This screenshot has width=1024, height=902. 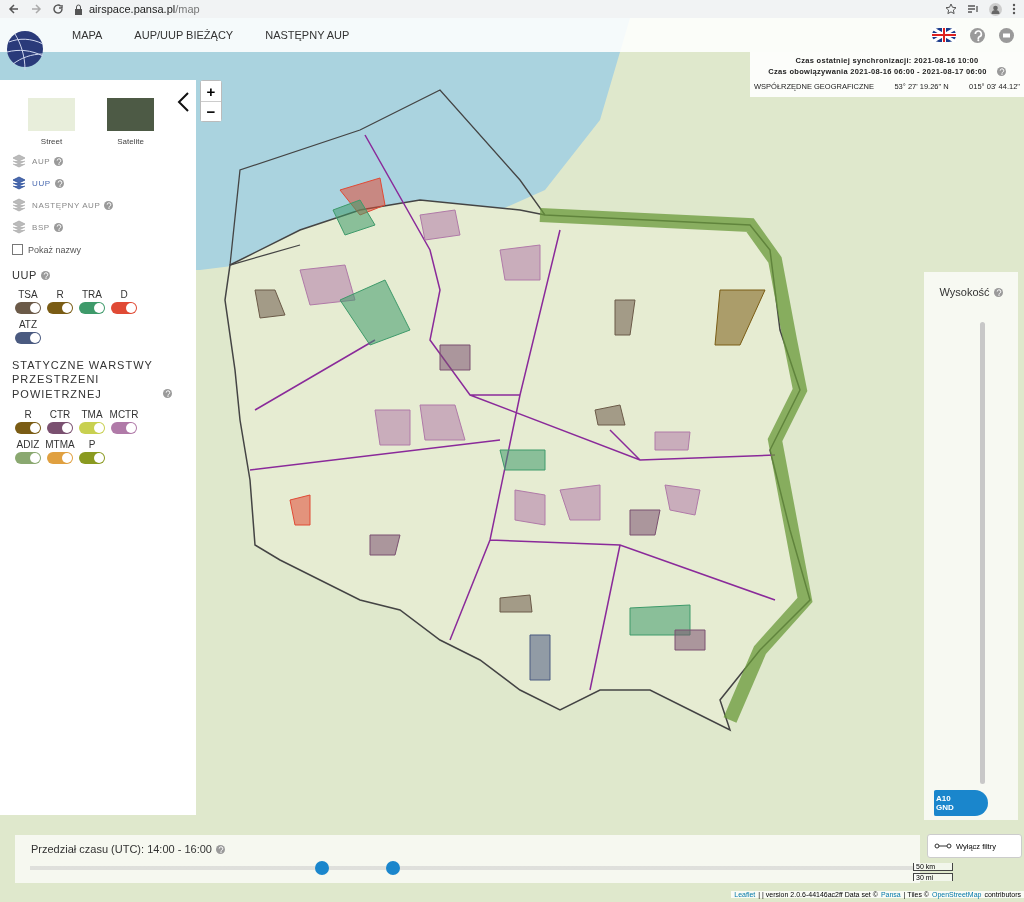 What do you see at coordinates (41, 161) in the screenshot?
I see `layer-option: AUP` at bounding box center [41, 161].